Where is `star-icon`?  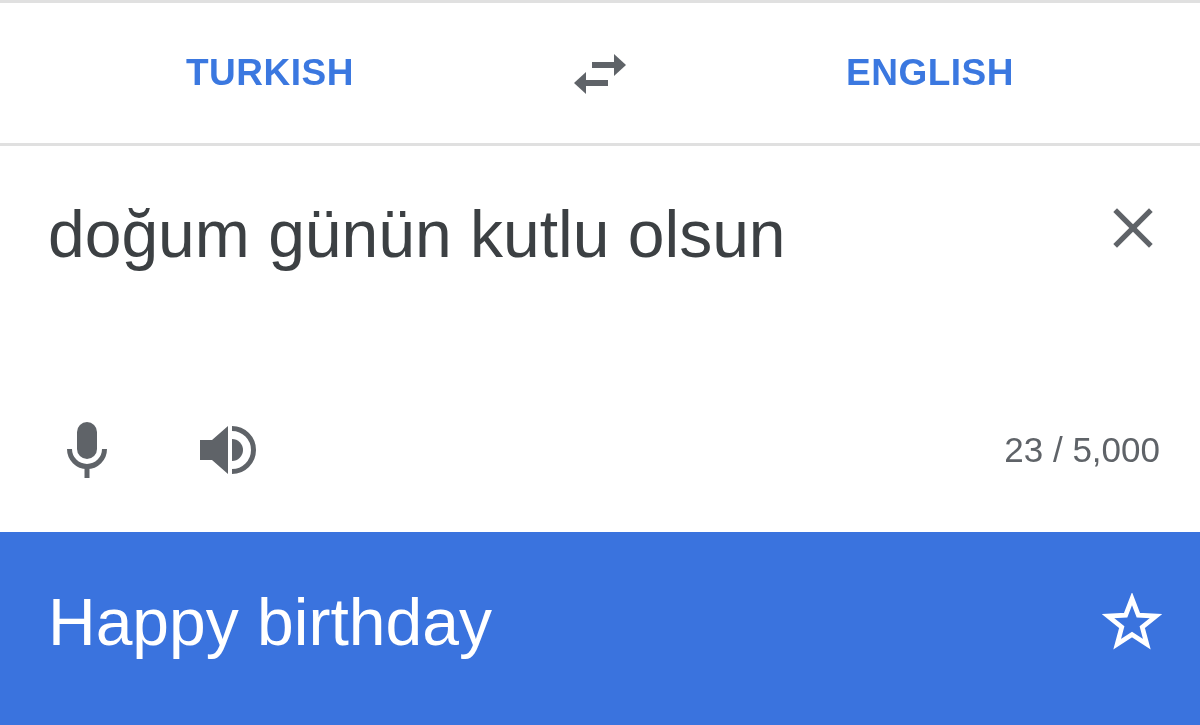 star-icon is located at coordinates (1132, 621).